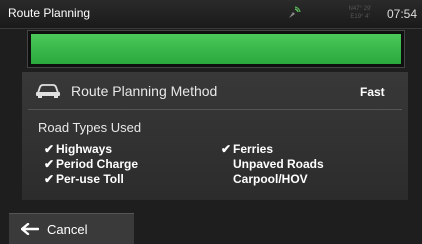 The width and height of the screenshot is (422, 244). Describe the element at coordinates (360, 9) in the screenshot. I see `gps-latitude: N47° 29'` at that location.